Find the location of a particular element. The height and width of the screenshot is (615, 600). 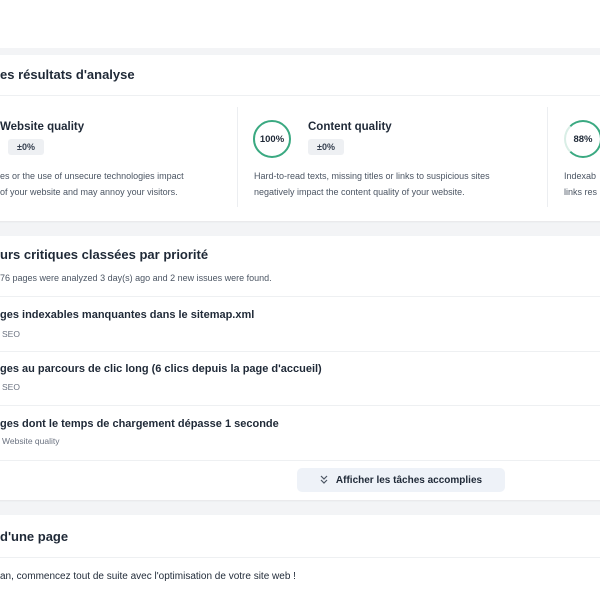

top-bar is located at coordinates (300, 24).